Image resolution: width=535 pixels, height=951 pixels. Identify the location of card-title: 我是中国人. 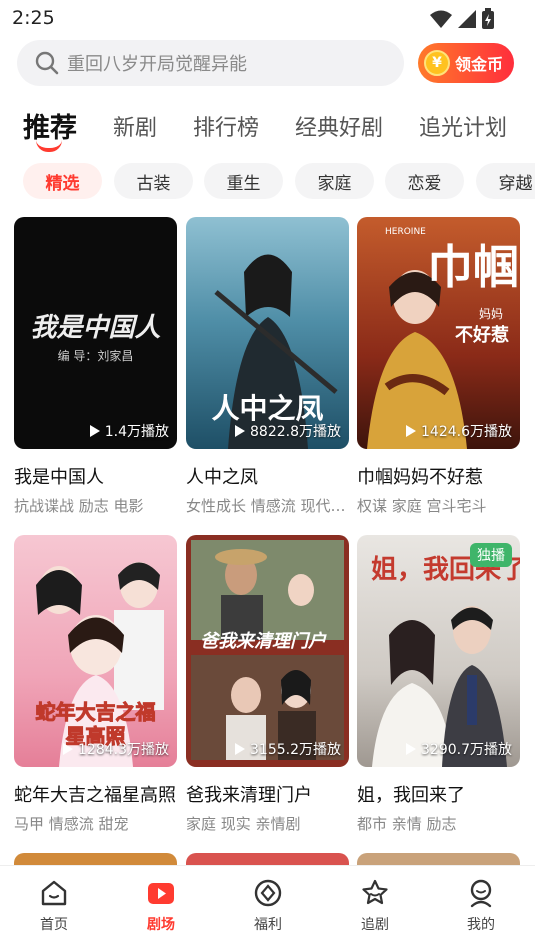
(59, 477).